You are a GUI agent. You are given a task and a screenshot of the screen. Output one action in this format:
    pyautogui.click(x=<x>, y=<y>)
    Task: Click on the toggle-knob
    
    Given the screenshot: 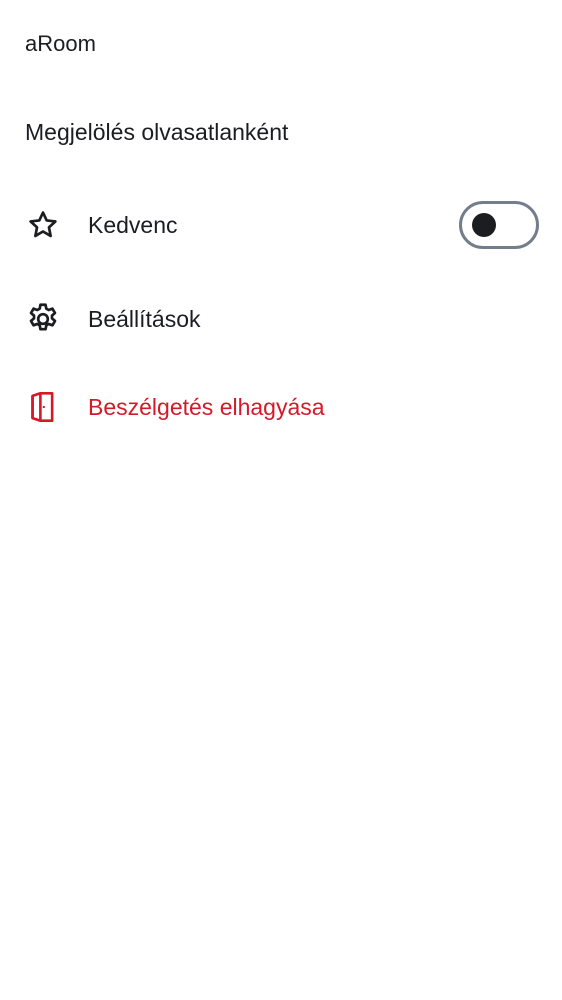 What is the action you would take?
    pyautogui.click(x=484, y=225)
    